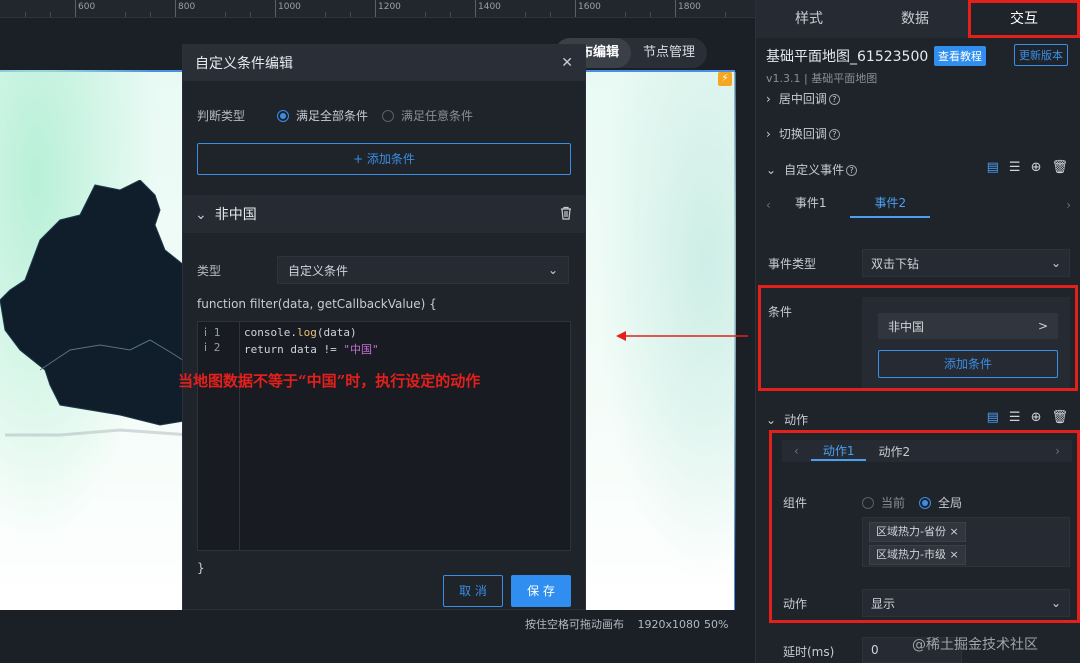  I want to click on tab-event-1: 事件1, so click(811, 205).